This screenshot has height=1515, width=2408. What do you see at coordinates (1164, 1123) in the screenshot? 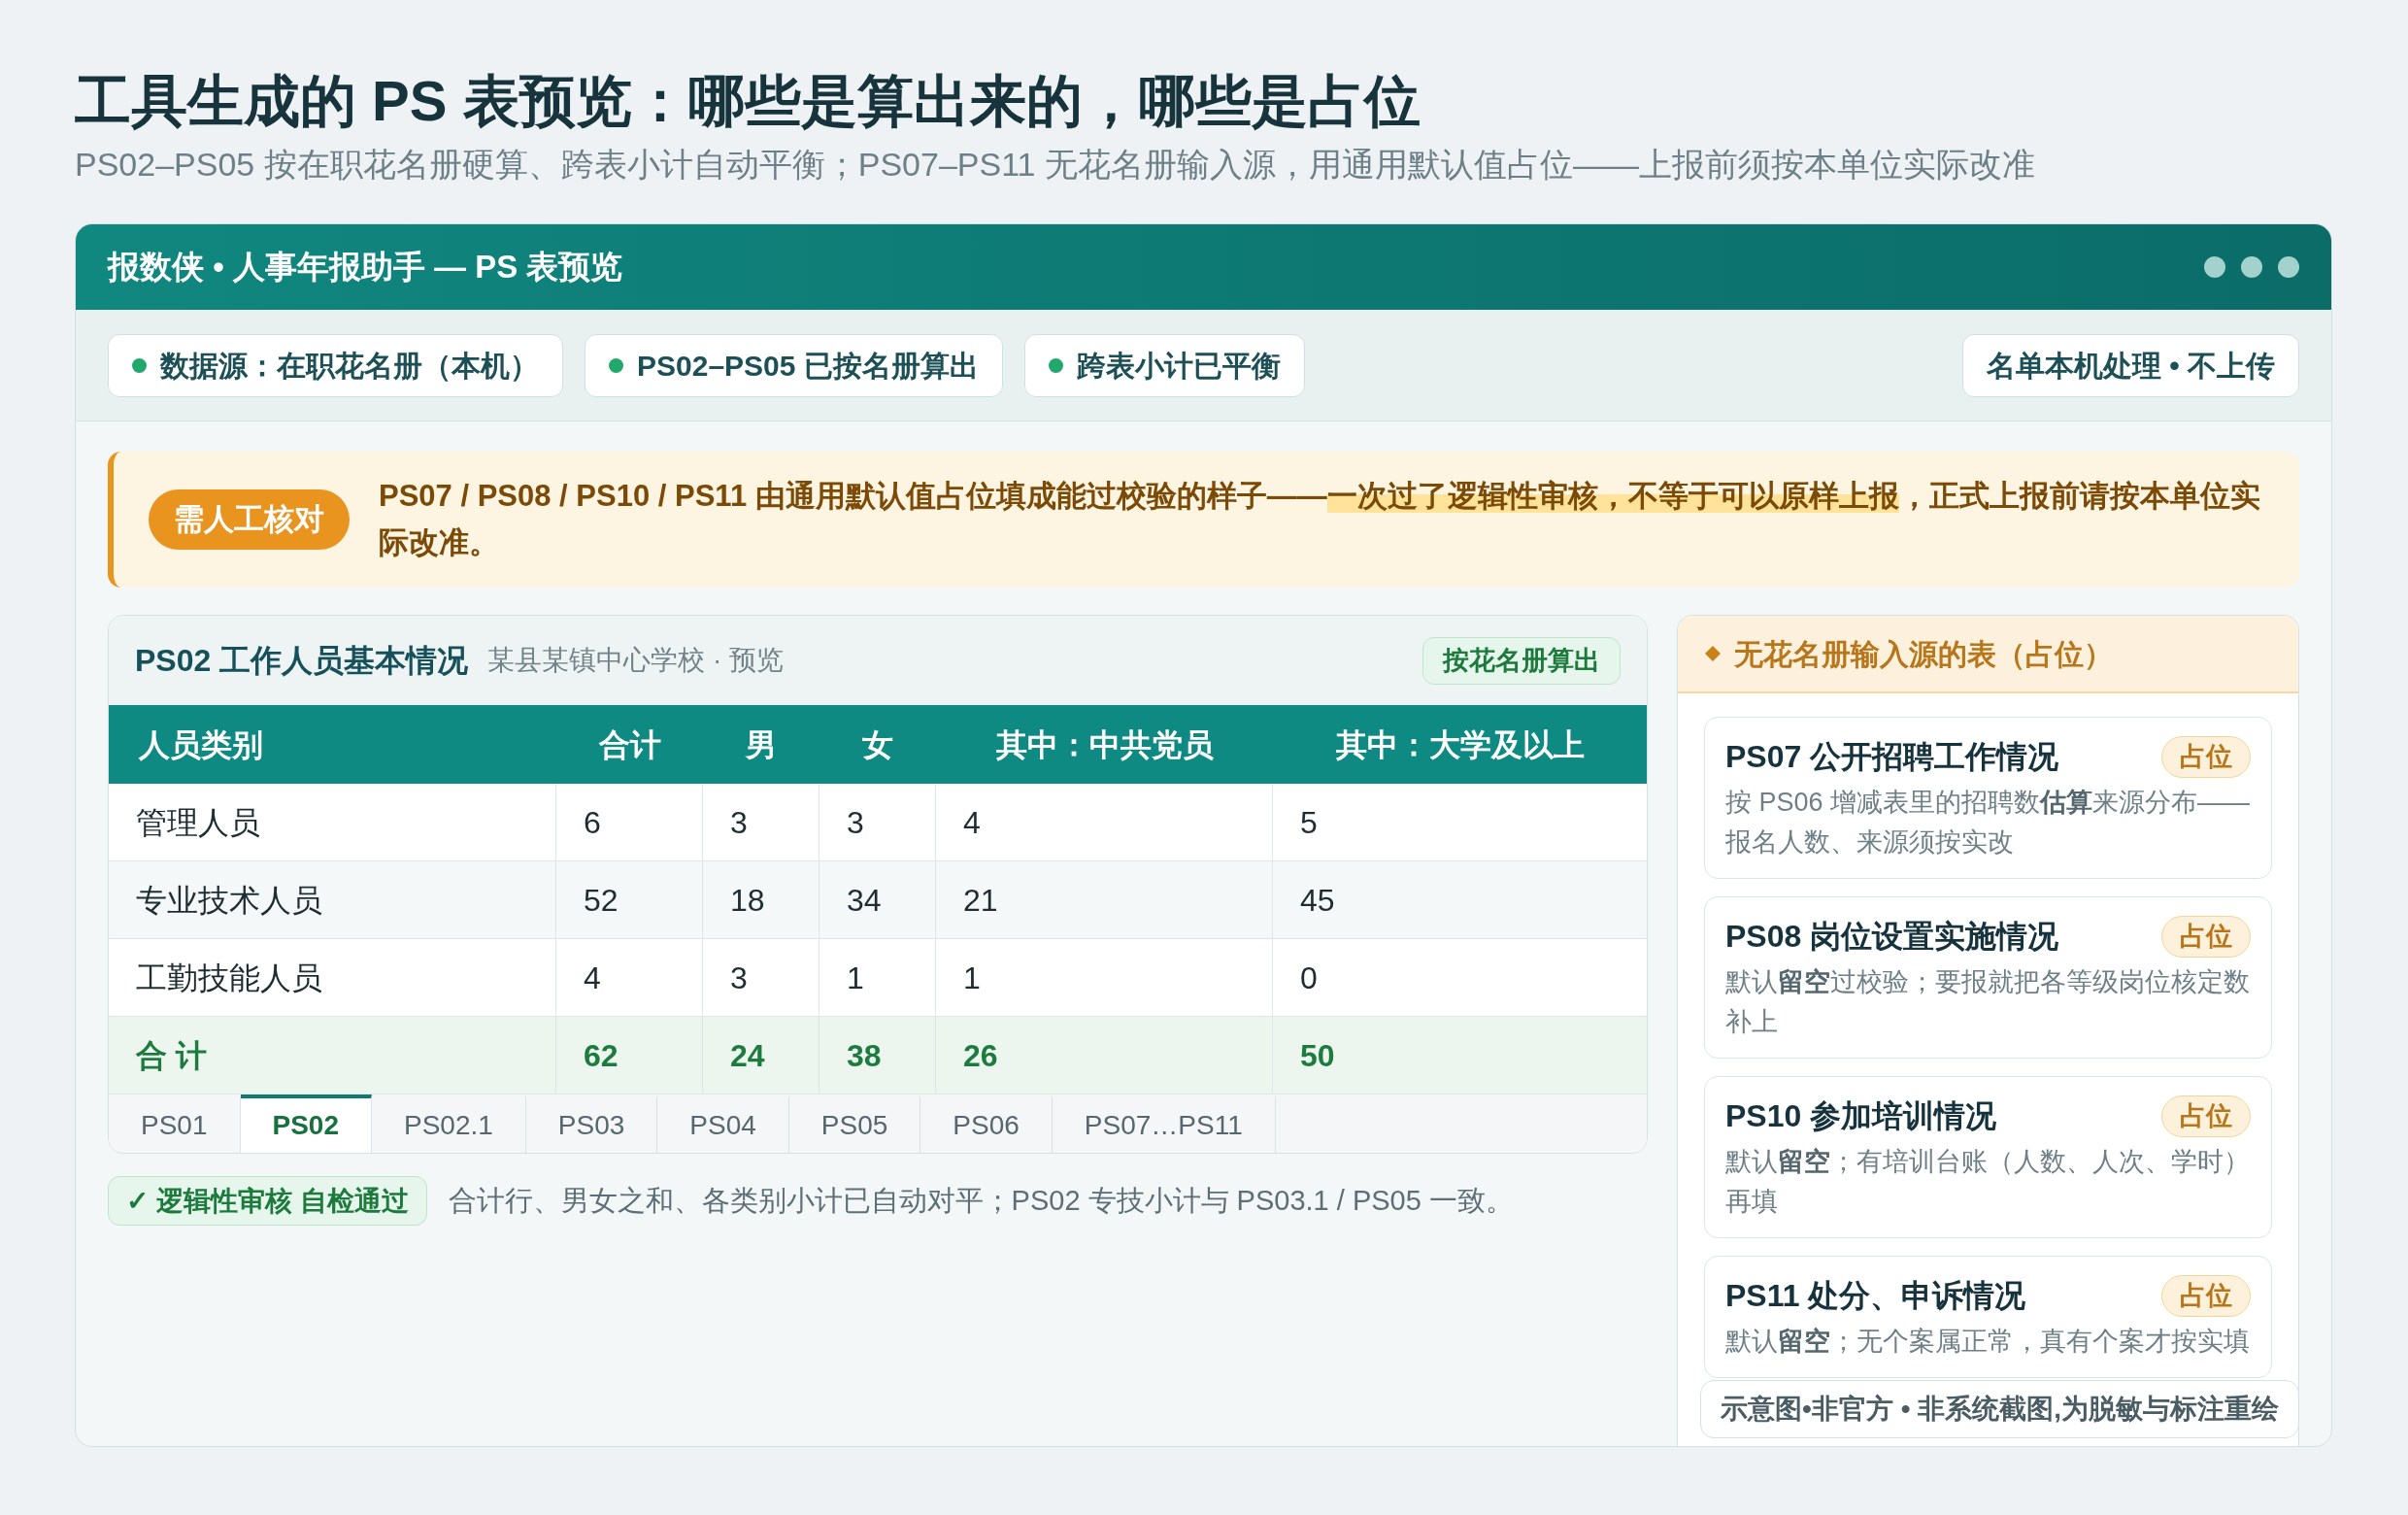
I see `sheet-tab: PS07…PS11` at bounding box center [1164, 1123].